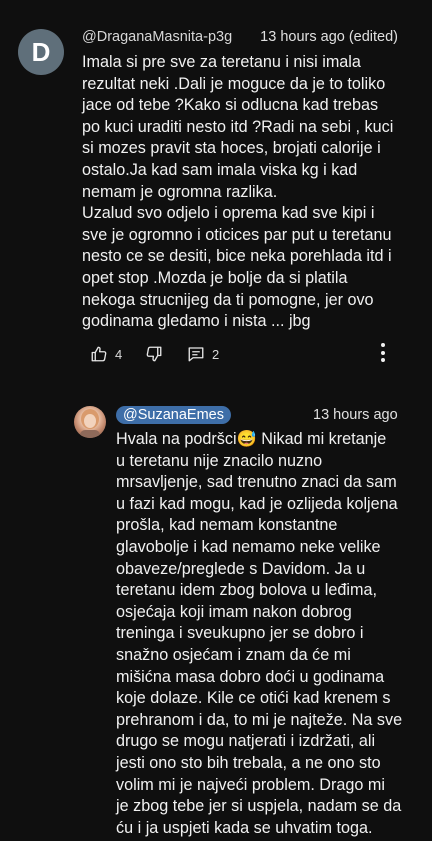 This screenshot has height=841, width=432. I want to click on like-button: 4, so click(106, 354).